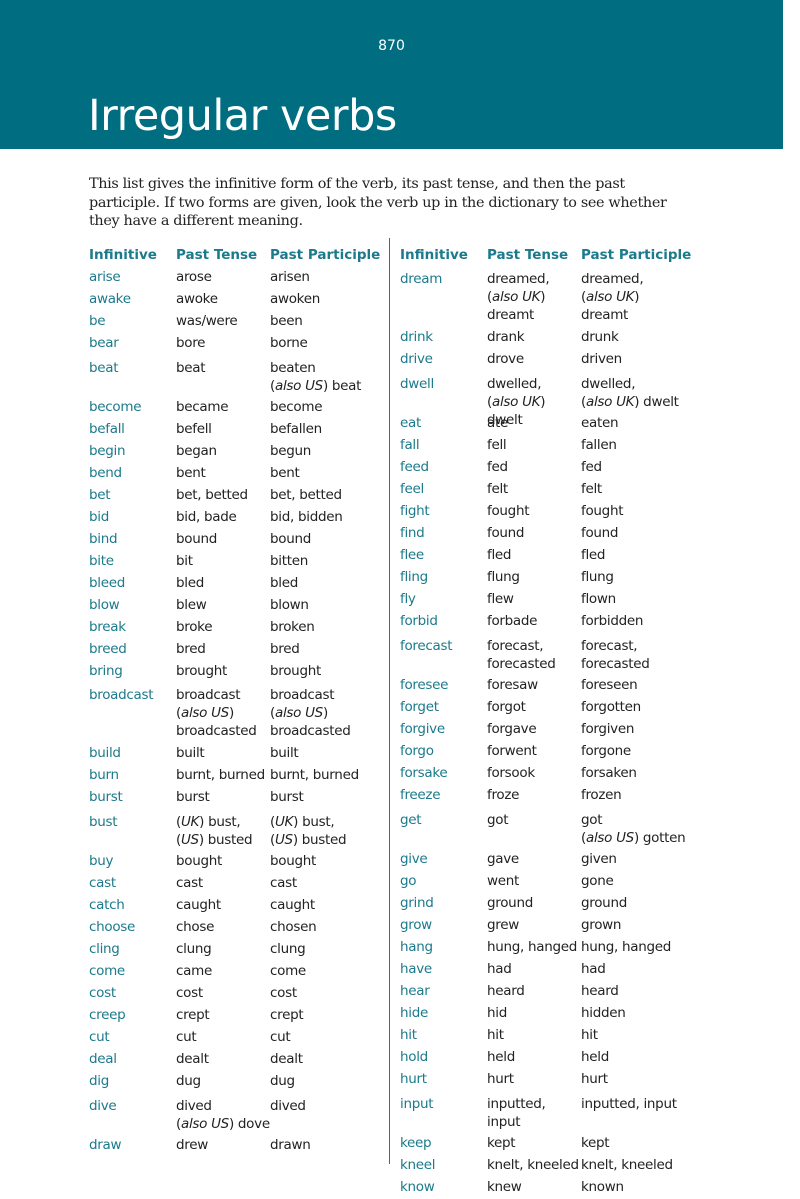 Image resolution: width=800 pixels, height=1199 pixels. What do you see at coordinates (417, 1187) in the screenshot?
I see `infinitive-cell: know` at bounding box center [417, 1187].